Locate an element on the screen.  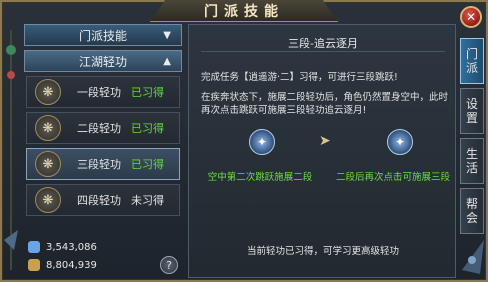
category-label: 江湖轻功 is located at coordinates (102, 61).